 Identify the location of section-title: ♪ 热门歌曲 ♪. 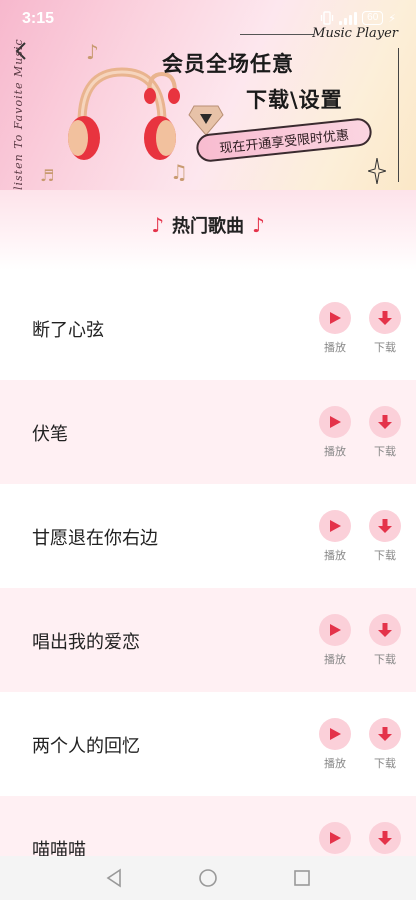
(208, 225).